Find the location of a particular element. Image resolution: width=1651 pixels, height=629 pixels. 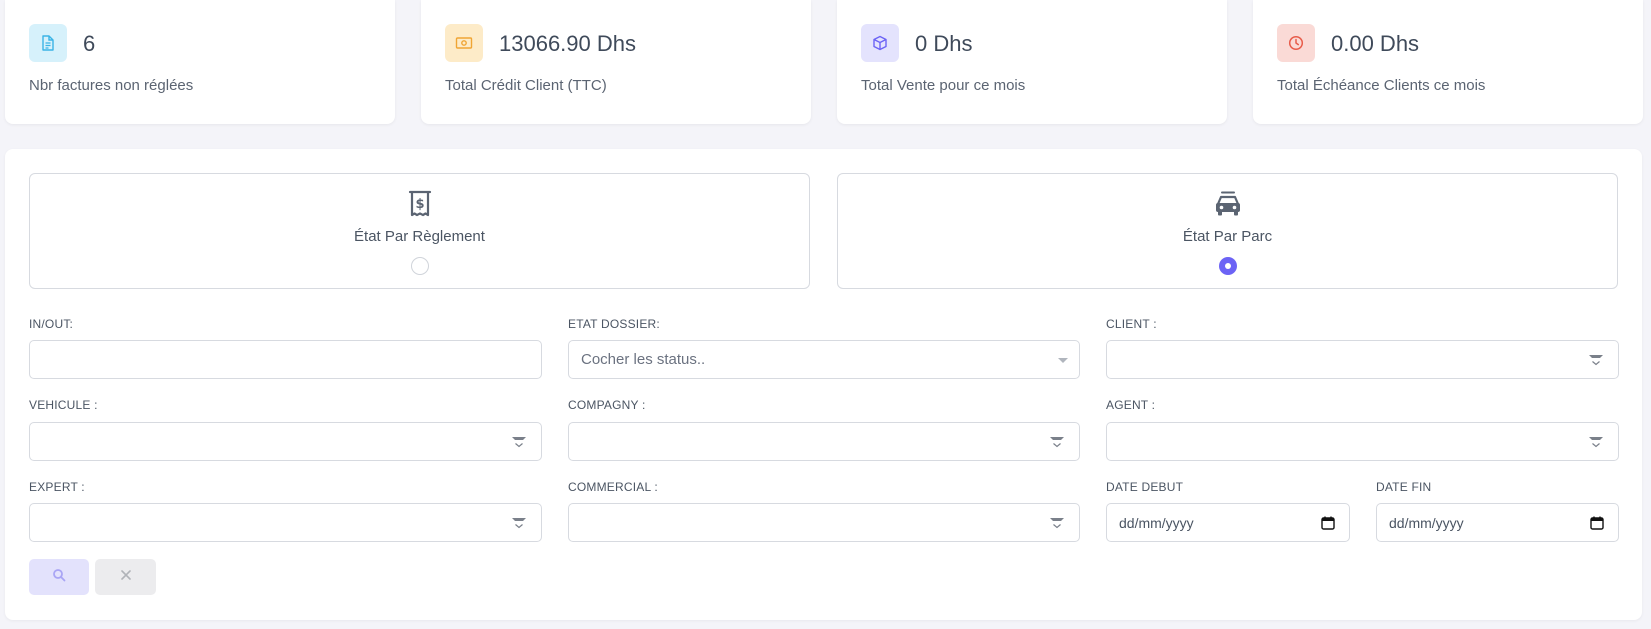

commercial-select is located at coordinates (824, 522).